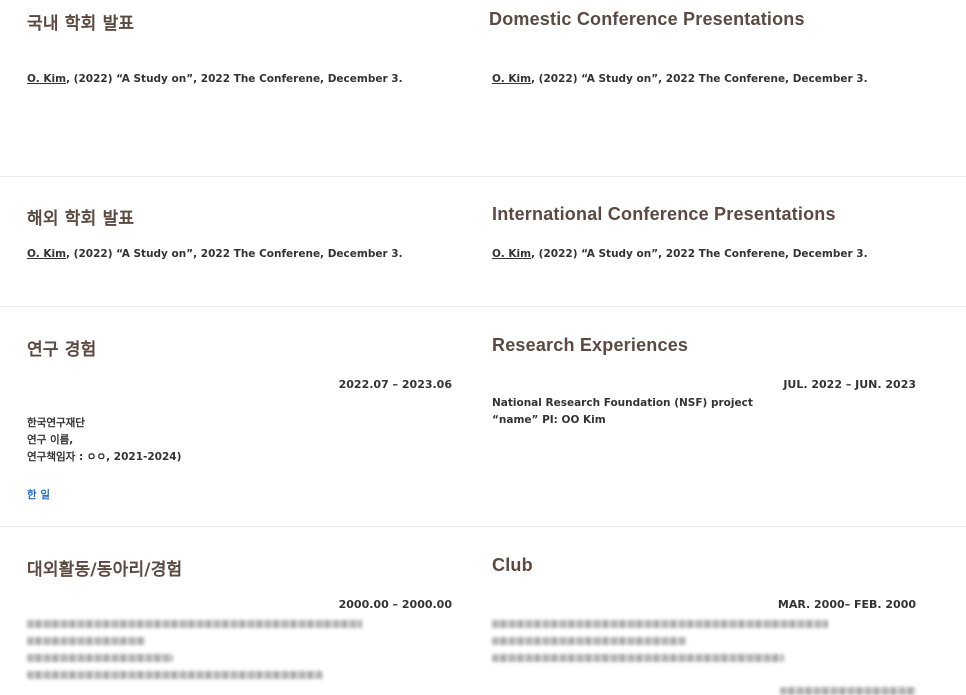  What do you see at coordinates (846, 604) in the screenshot?
I see `club-date-en: MAR. 2000– FEB. 2000` at bounding box center [846, 604].